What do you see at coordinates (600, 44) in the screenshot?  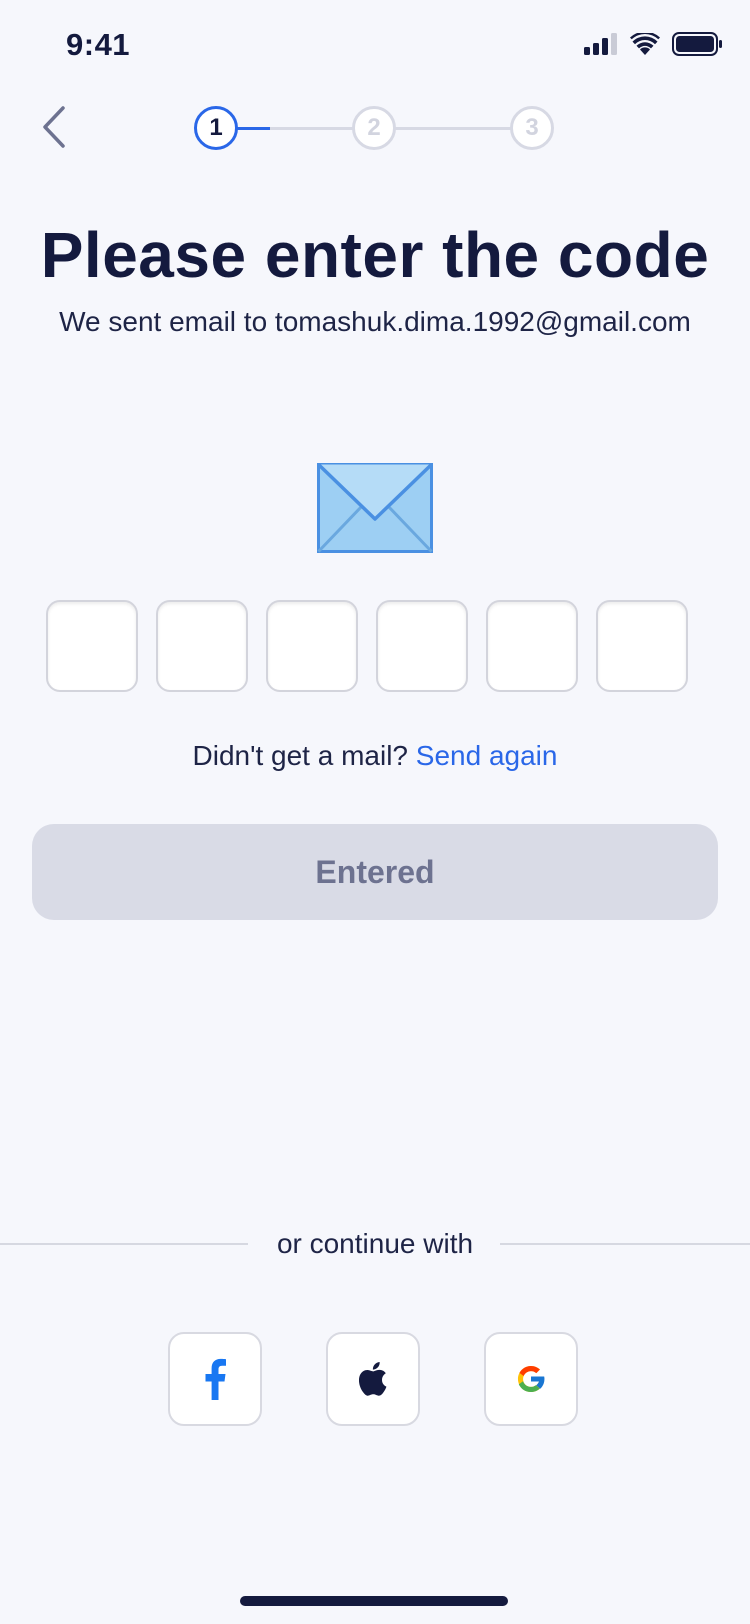 I see `cellular-signal-icon` at bounding box center [600, 44].